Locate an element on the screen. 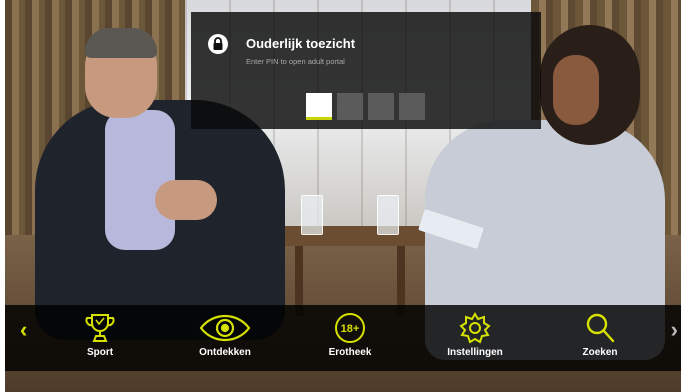 The image size is (686, 392). search-icon is located at coordinates (600, 328).